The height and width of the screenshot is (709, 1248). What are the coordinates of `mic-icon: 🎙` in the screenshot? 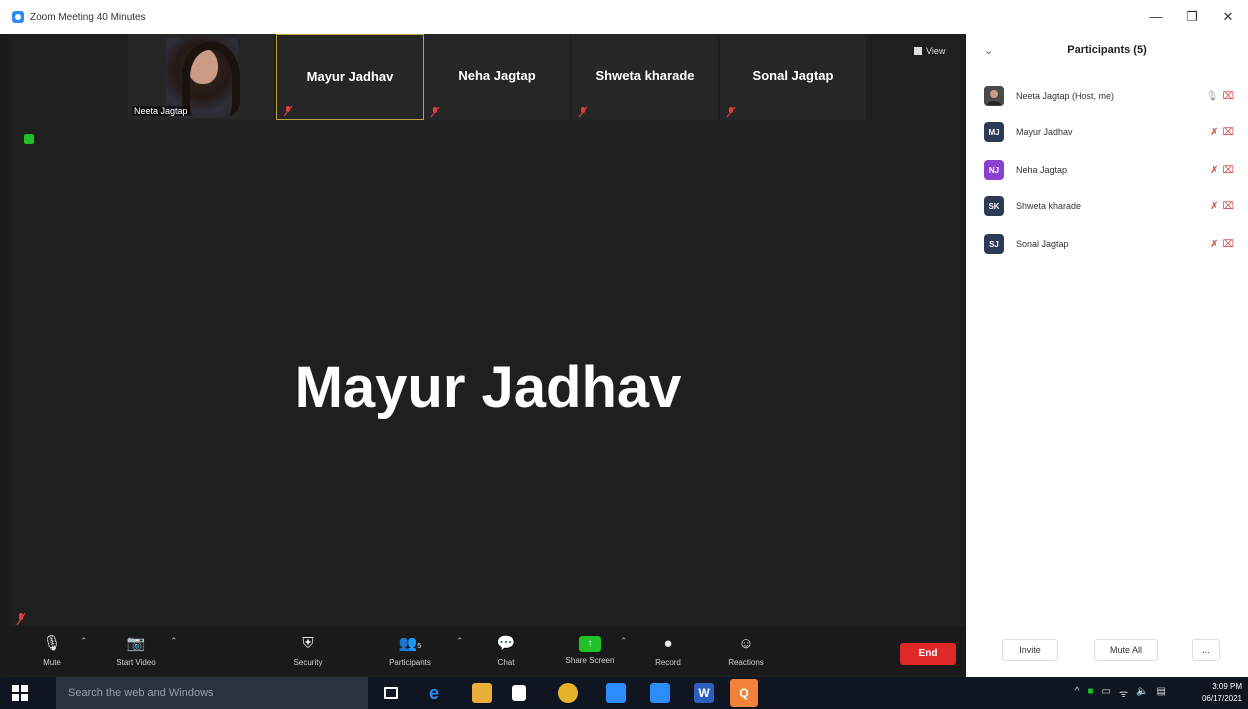 It's located at (1212, 96).